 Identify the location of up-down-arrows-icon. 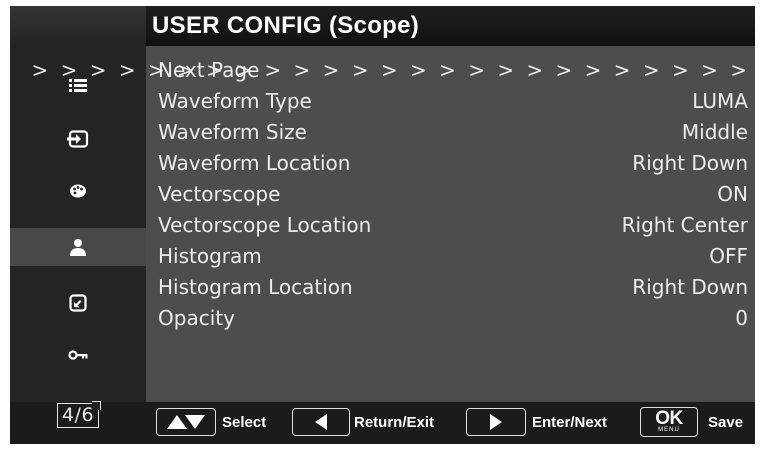
(186, 422).